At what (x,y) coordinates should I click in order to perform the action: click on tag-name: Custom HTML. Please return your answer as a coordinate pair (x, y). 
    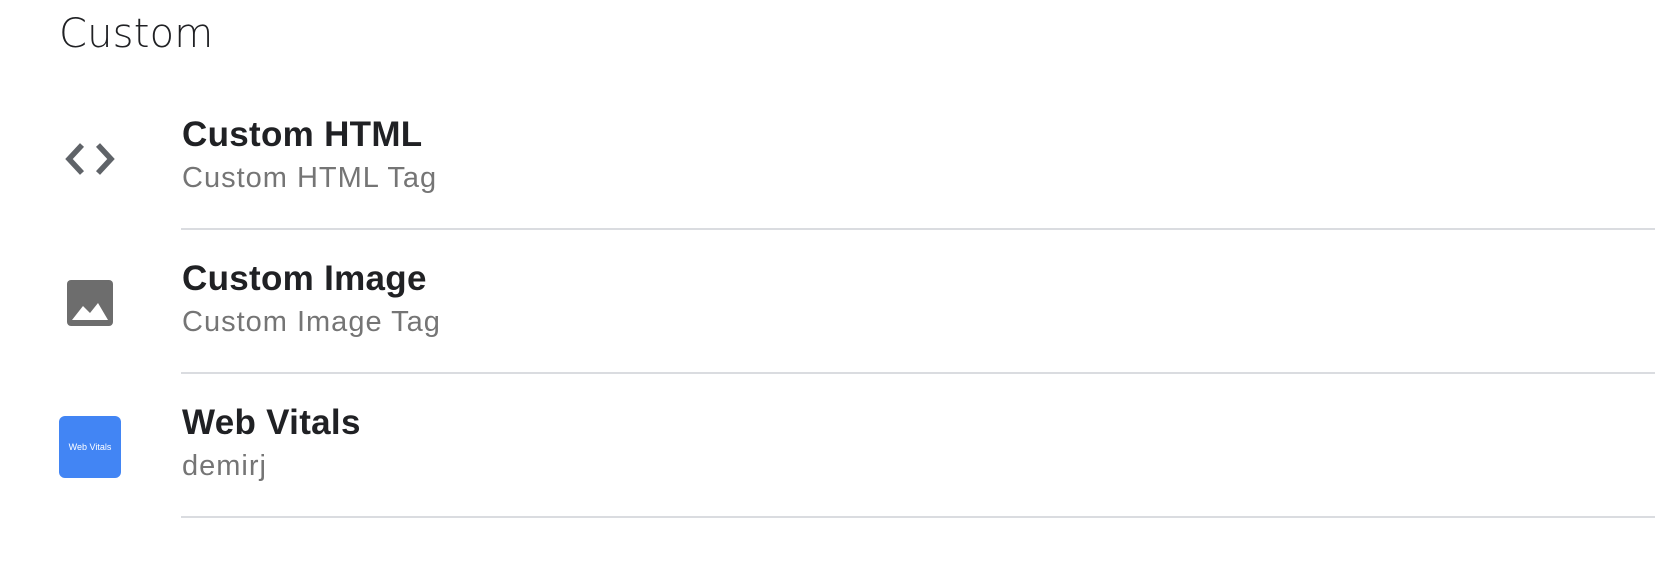
    Looking at the image, I should click on (302, 134).